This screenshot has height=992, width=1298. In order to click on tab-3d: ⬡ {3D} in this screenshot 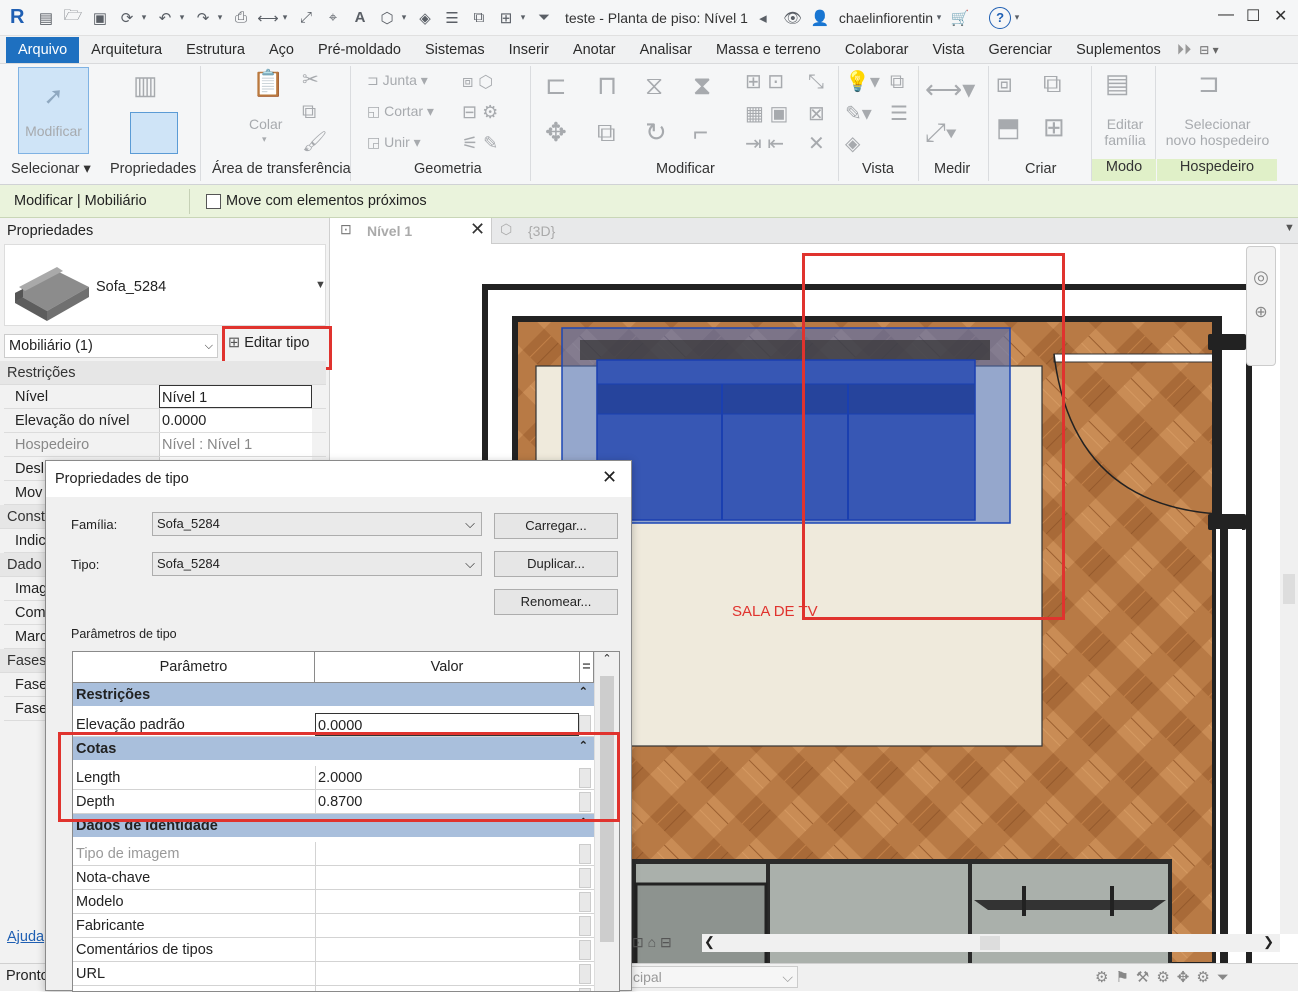, I will do `click(543, 231)`.